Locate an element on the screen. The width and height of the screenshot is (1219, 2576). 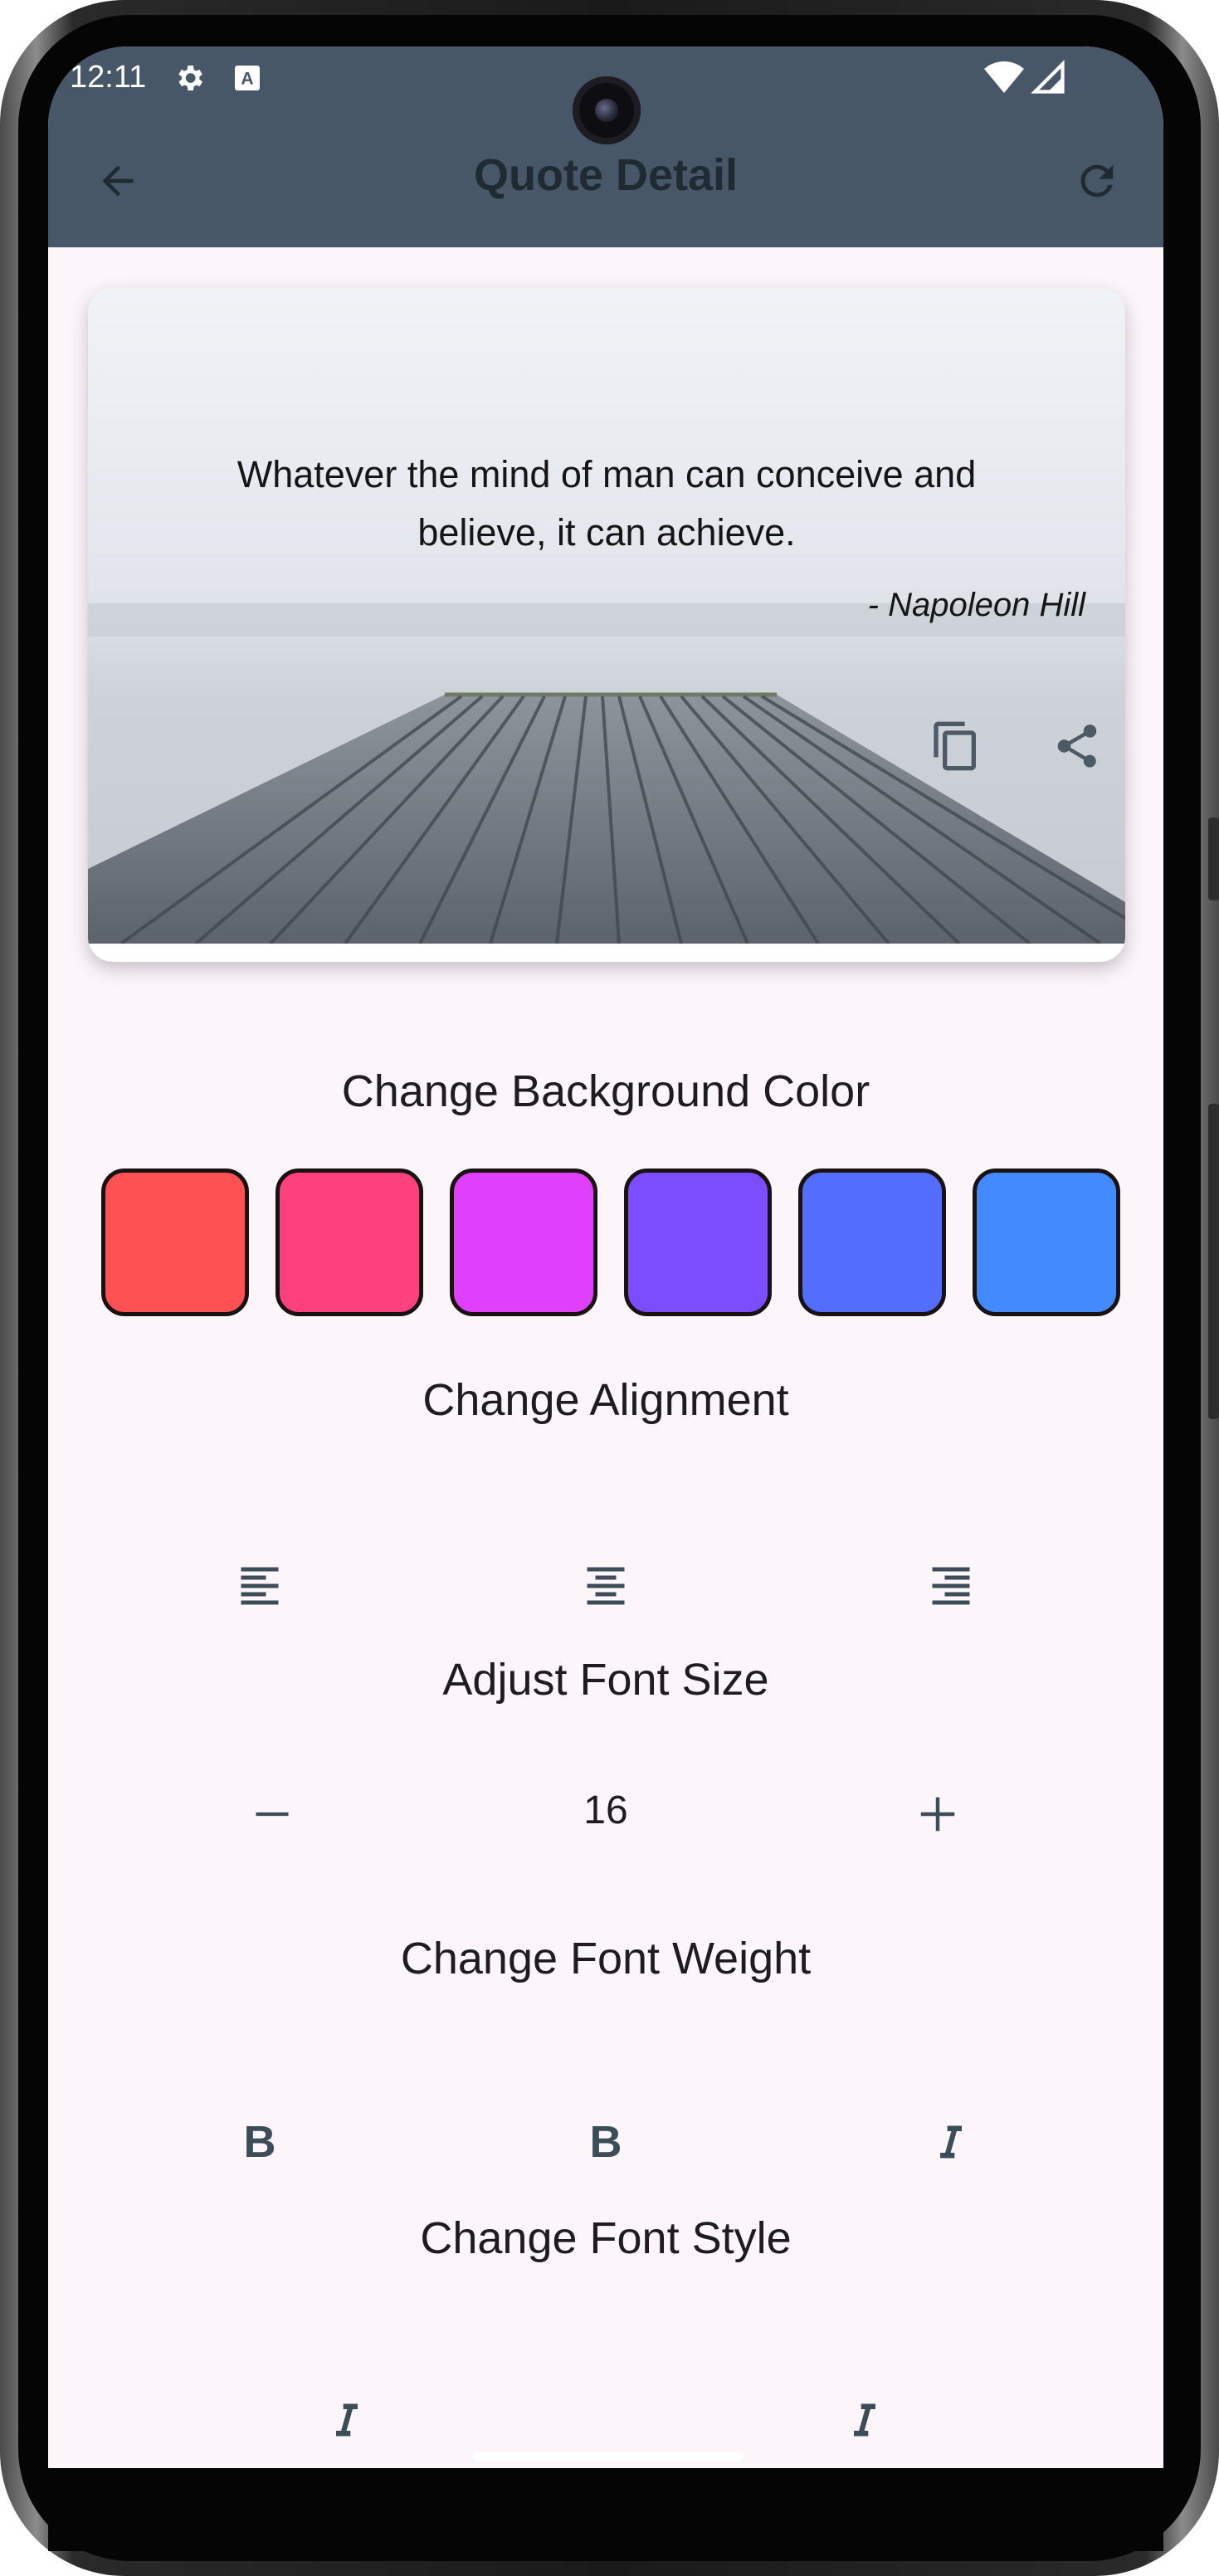
minus-icon is located at coordinates (273, 1815).